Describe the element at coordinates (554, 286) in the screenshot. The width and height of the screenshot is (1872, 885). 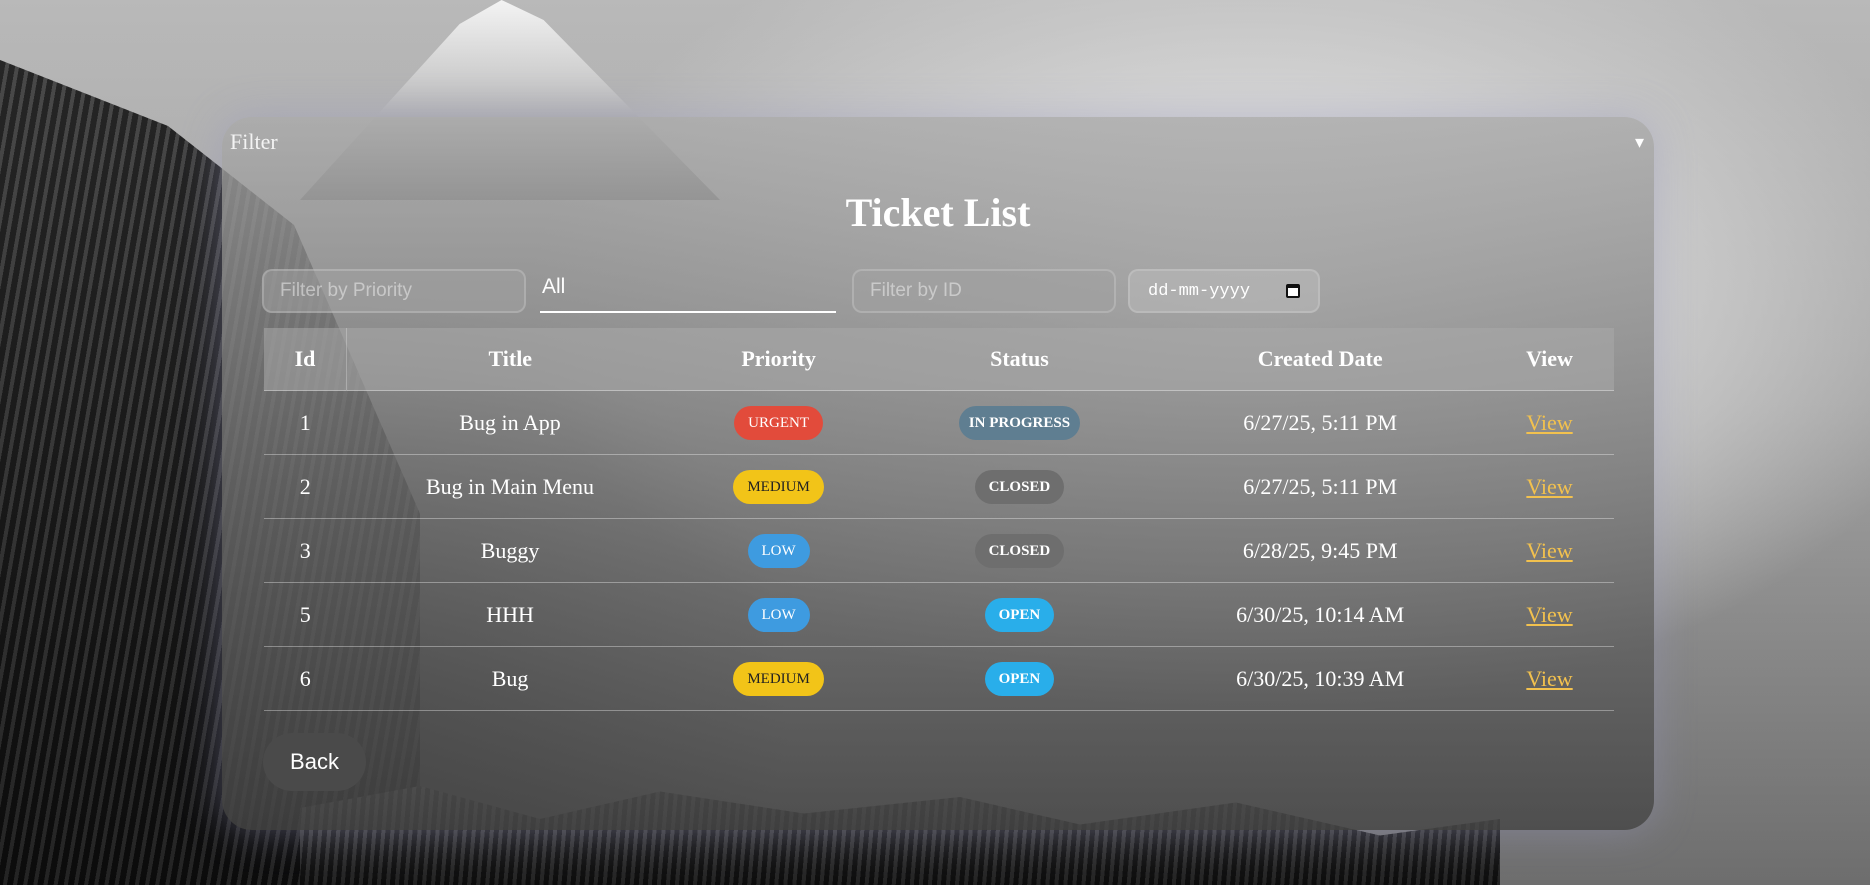
I see `status-filter-value: All` at that location.